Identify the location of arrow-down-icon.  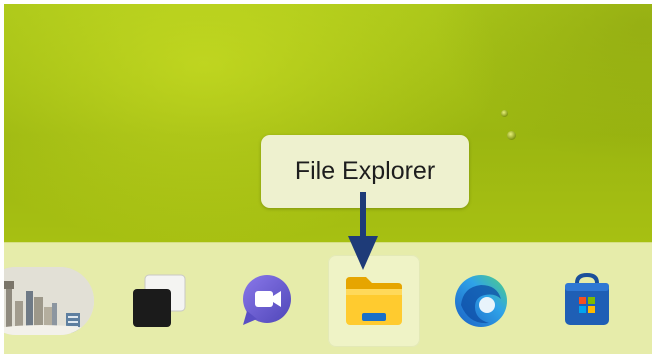
(363, 231).